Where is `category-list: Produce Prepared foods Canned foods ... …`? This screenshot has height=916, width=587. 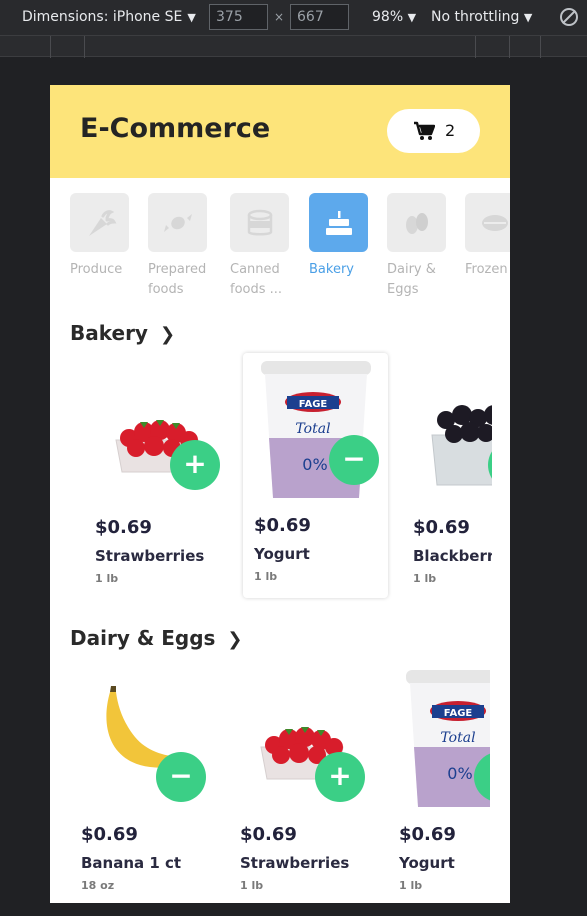 category-list: Produce Prepared foods Canned foods ... … is located at coordinates (290, 249).